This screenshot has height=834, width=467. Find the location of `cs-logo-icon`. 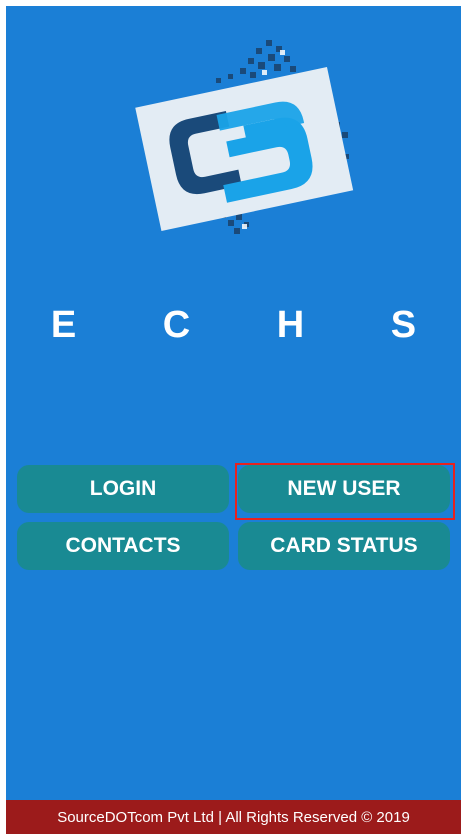

cs-logo-icon is located at coordinates (244, 137).